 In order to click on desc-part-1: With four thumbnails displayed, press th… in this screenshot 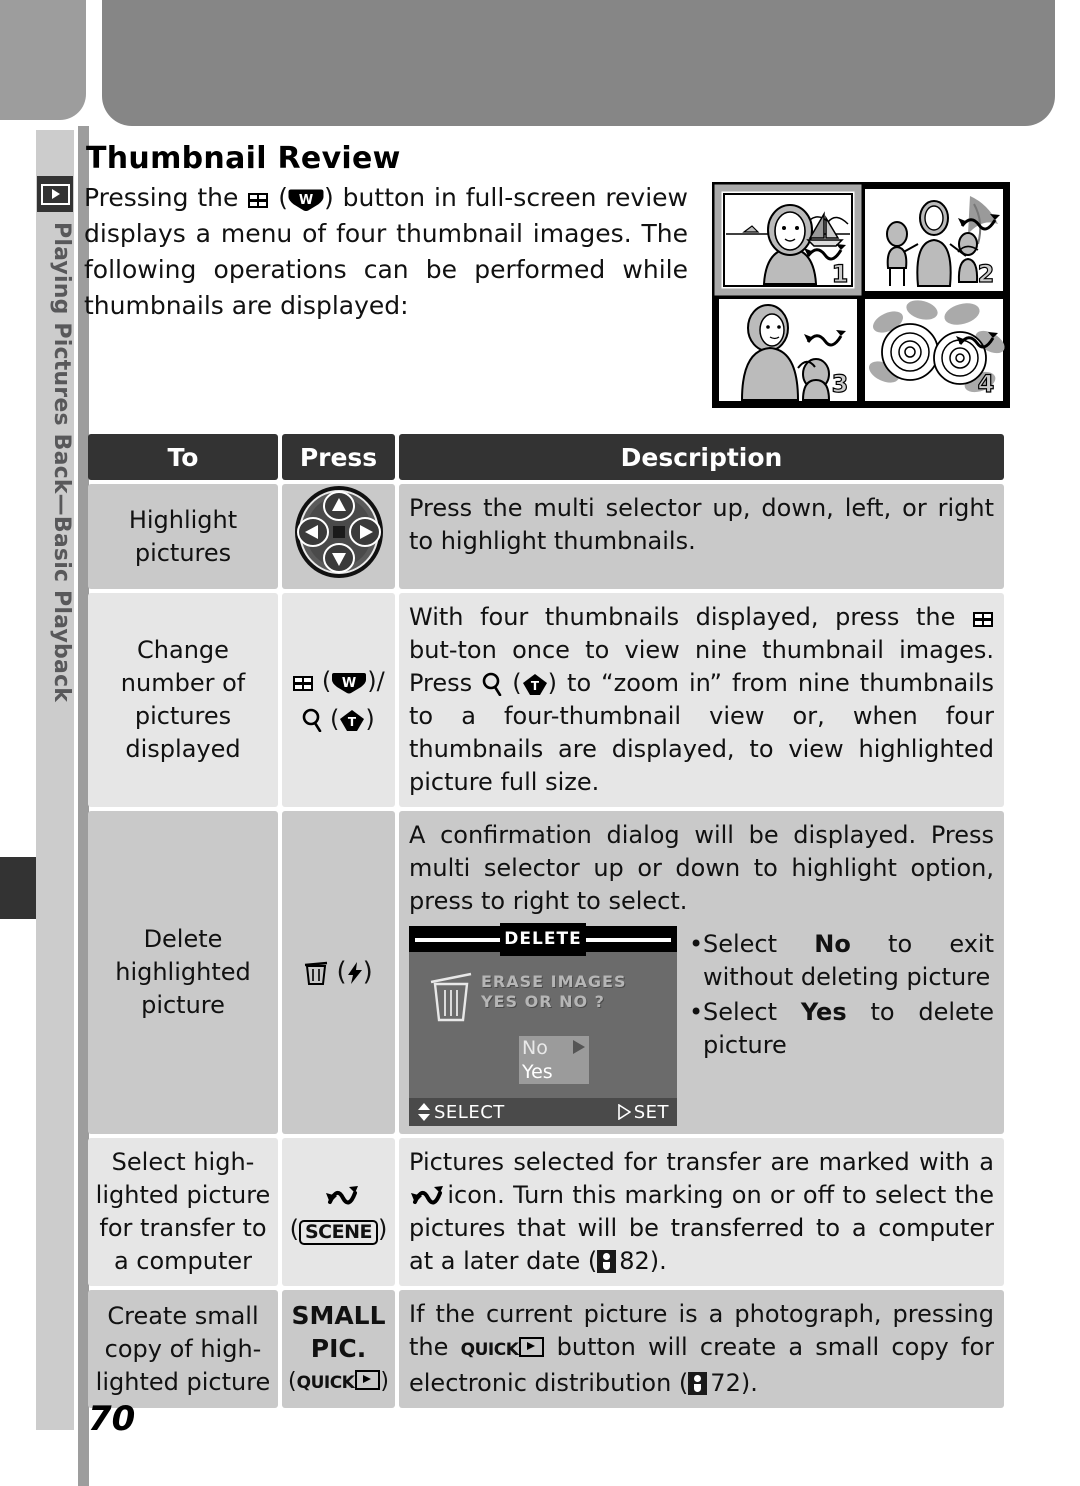, I will do `click(682, 617)`.